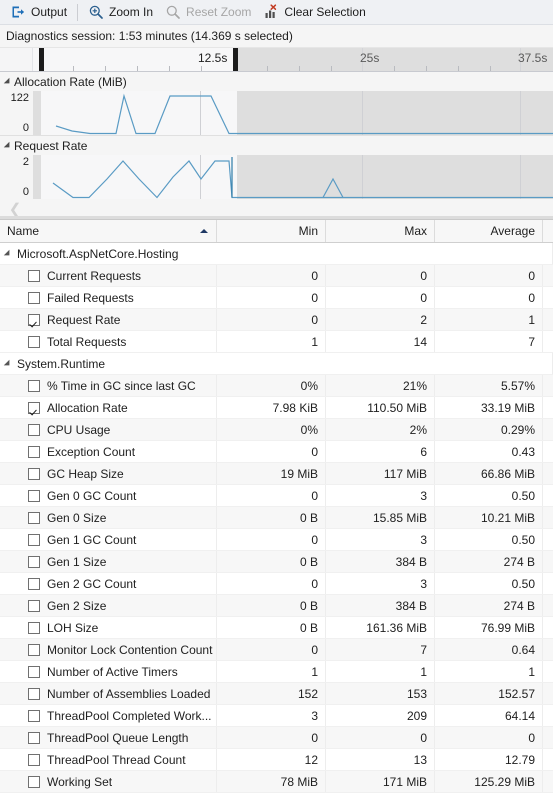 Image resolution: width=553 pixels, height=798 pixels. I want to click on chart-allocation-rate-plot, so click(293, 113).